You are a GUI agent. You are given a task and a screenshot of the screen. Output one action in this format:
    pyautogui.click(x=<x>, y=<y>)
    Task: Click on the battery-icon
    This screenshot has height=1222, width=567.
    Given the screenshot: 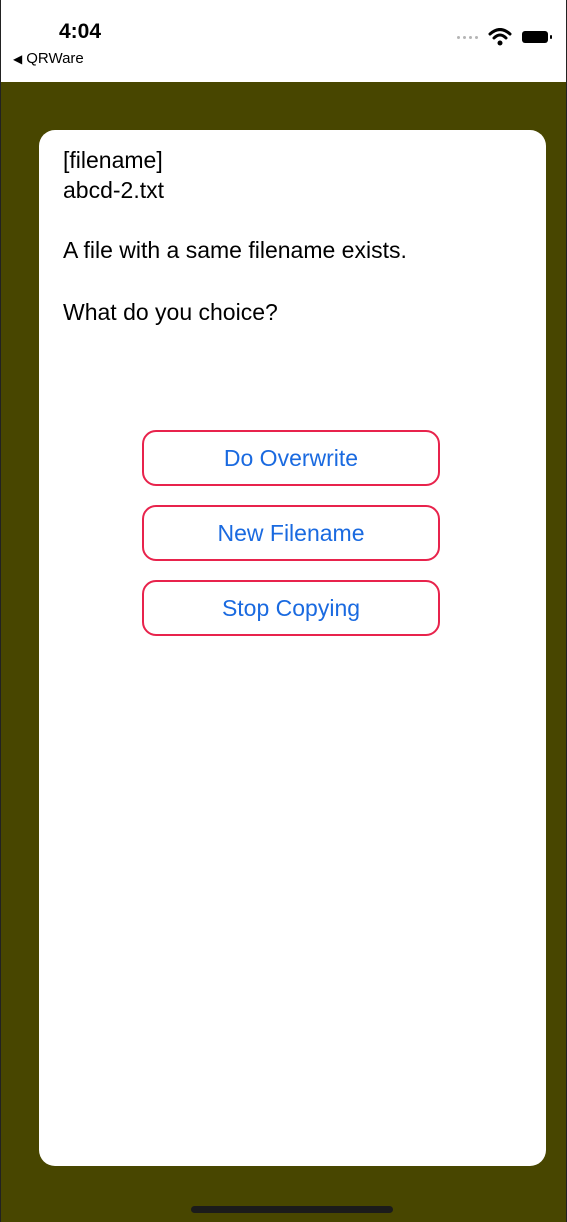 What is the action you would take?
    pyautogui.click(x=537, y=37)
    